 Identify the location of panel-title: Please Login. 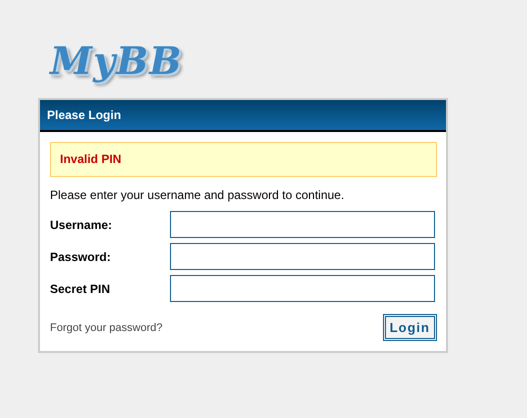
(243, 116).